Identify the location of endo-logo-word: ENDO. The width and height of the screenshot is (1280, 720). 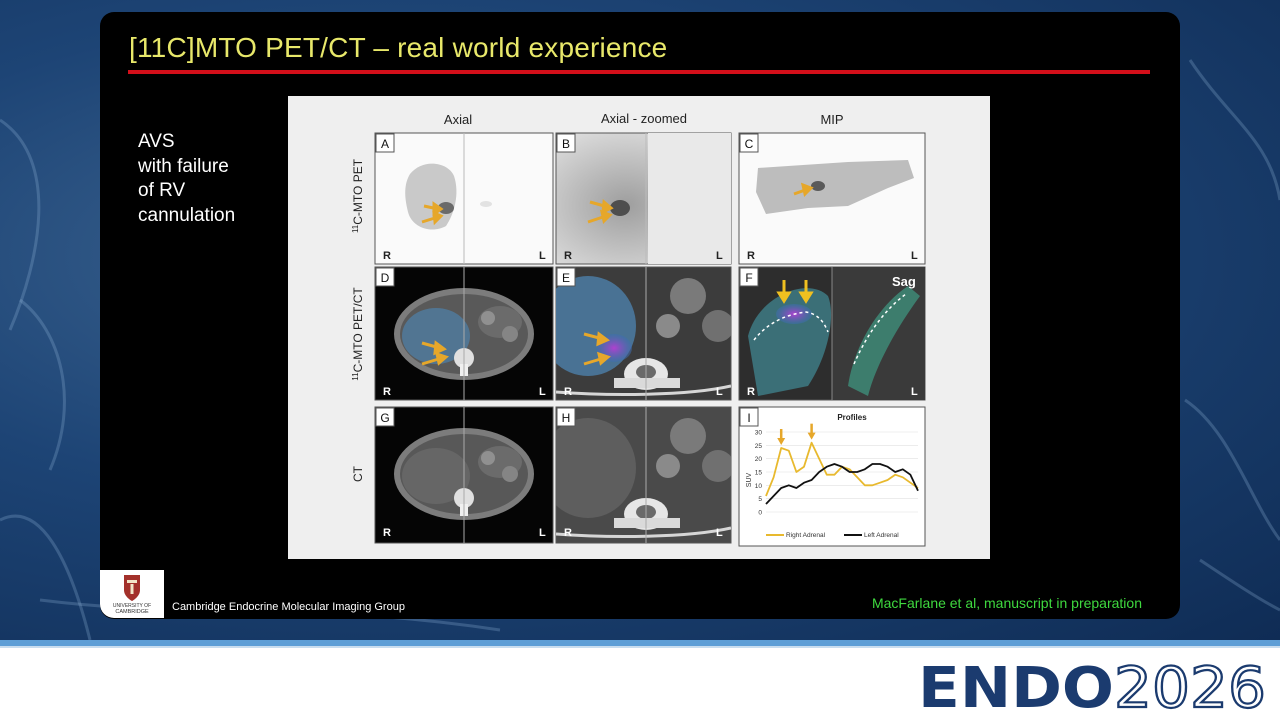
(1016, 685).